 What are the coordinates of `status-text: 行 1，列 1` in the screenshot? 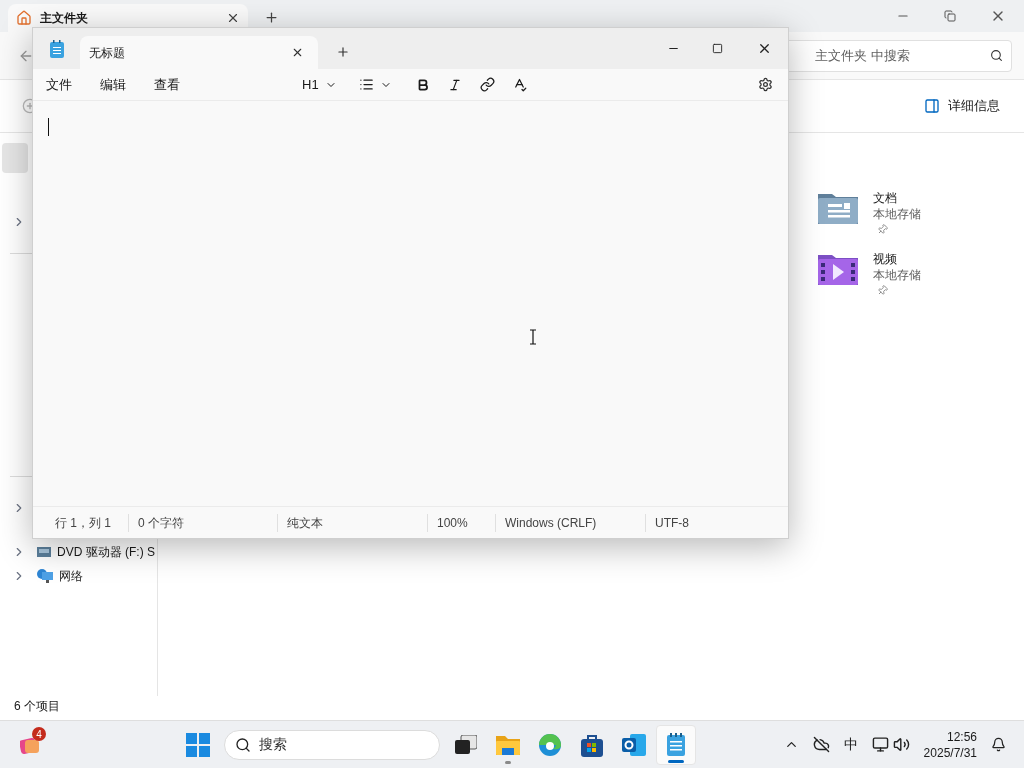 It's located at (83, 523).